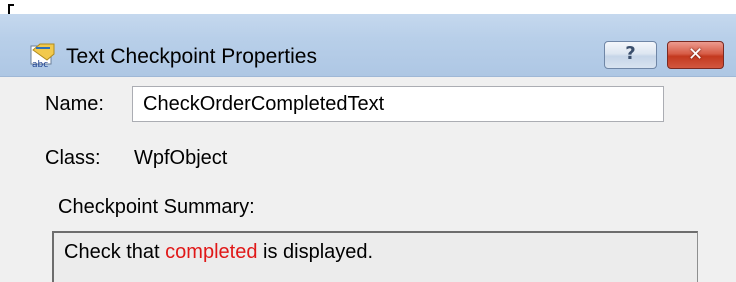  I want to click on close-icon: ✕, so click(695, 54).